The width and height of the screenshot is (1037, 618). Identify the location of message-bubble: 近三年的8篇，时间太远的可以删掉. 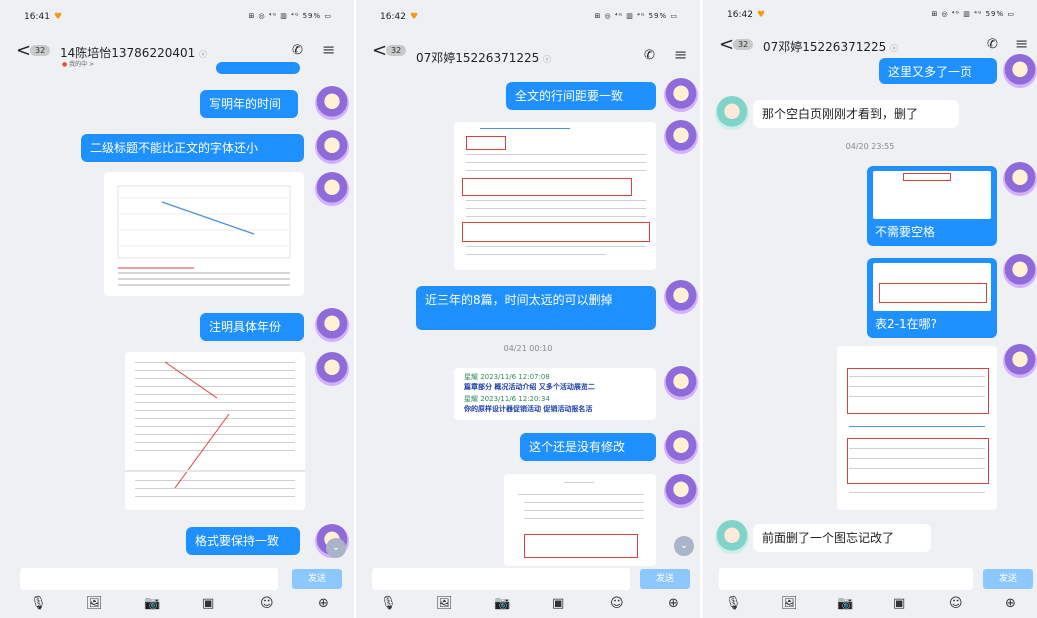
(536, 308).